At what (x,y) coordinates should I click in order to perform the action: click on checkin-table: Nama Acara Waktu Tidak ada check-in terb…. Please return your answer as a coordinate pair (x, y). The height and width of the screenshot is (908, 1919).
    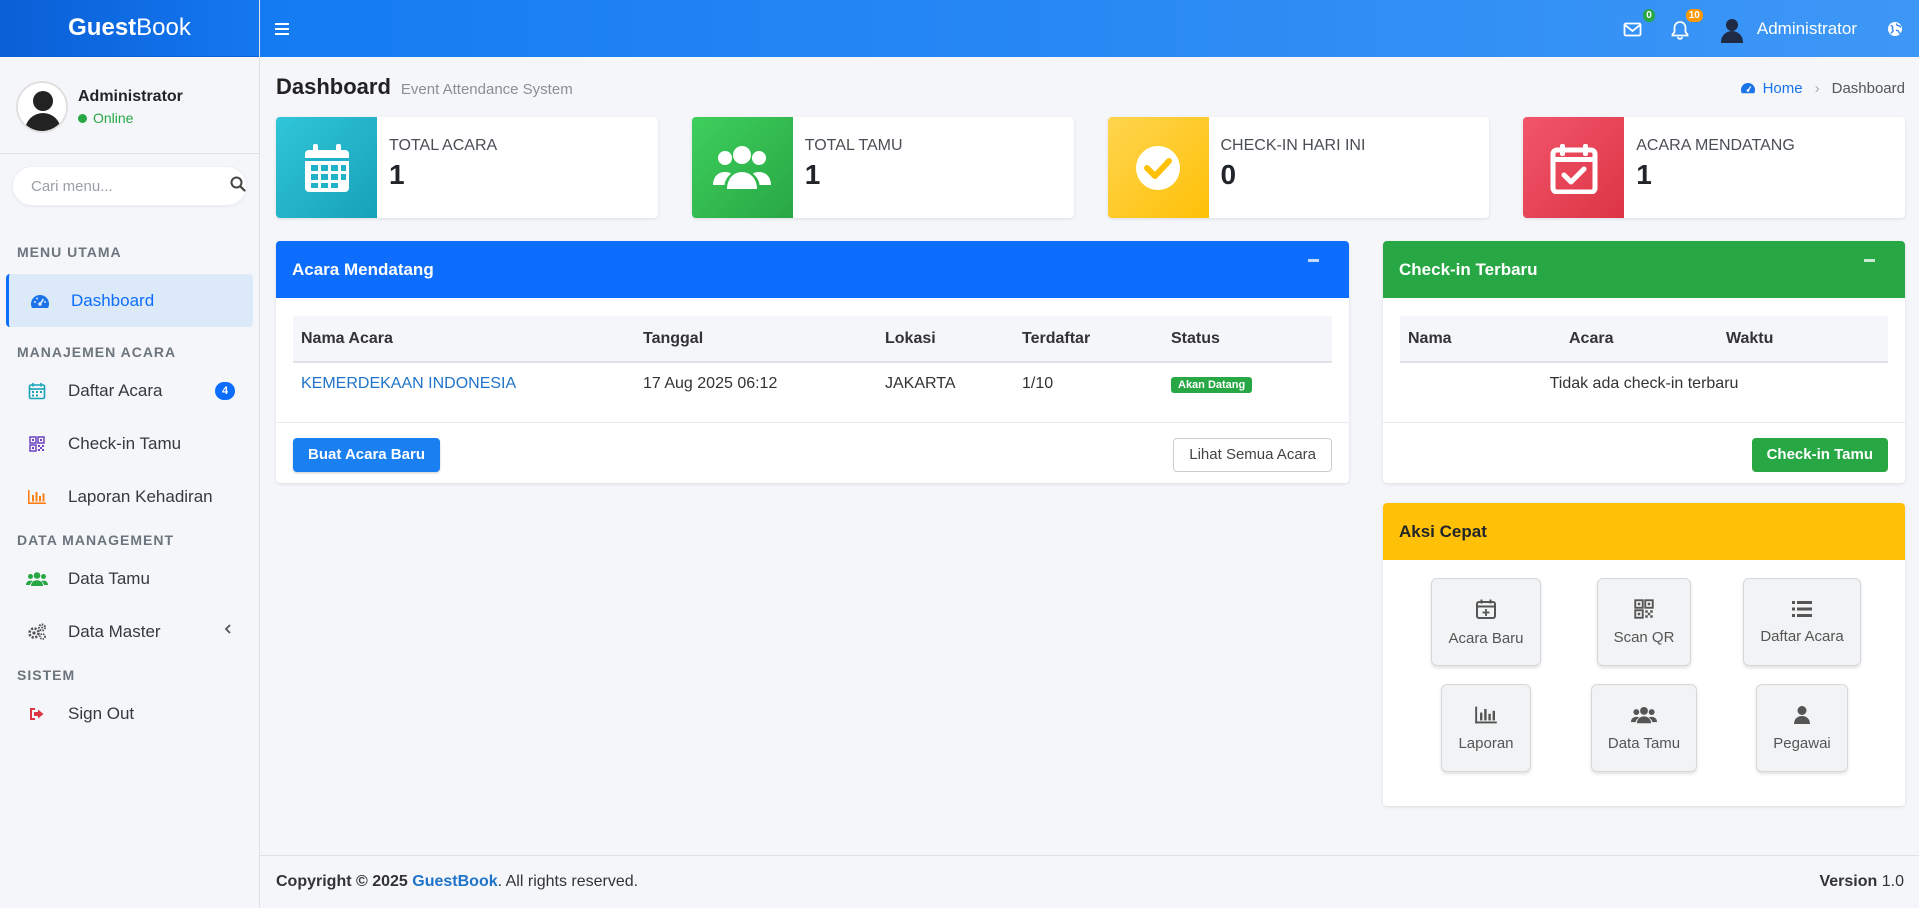
    Looking at the image, I should click on (1644, 360).